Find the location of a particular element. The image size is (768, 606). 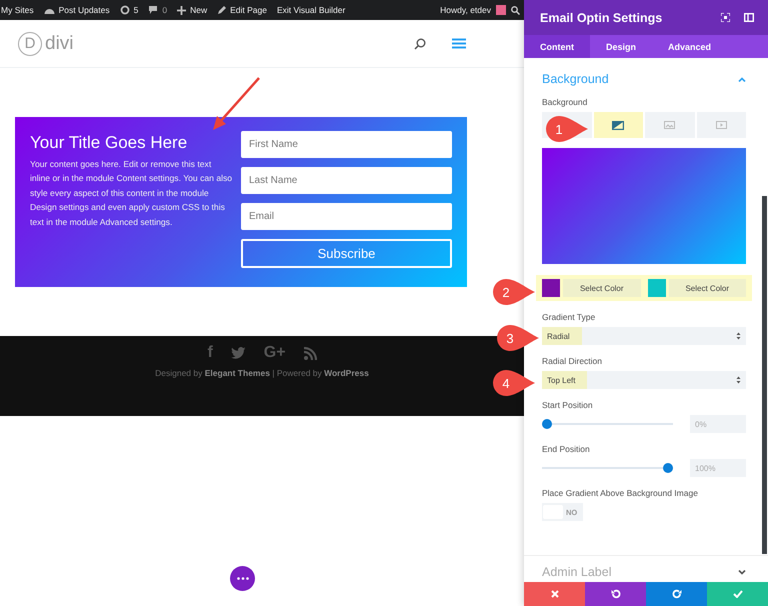

expand-icon is located at coordinates (725, 17).